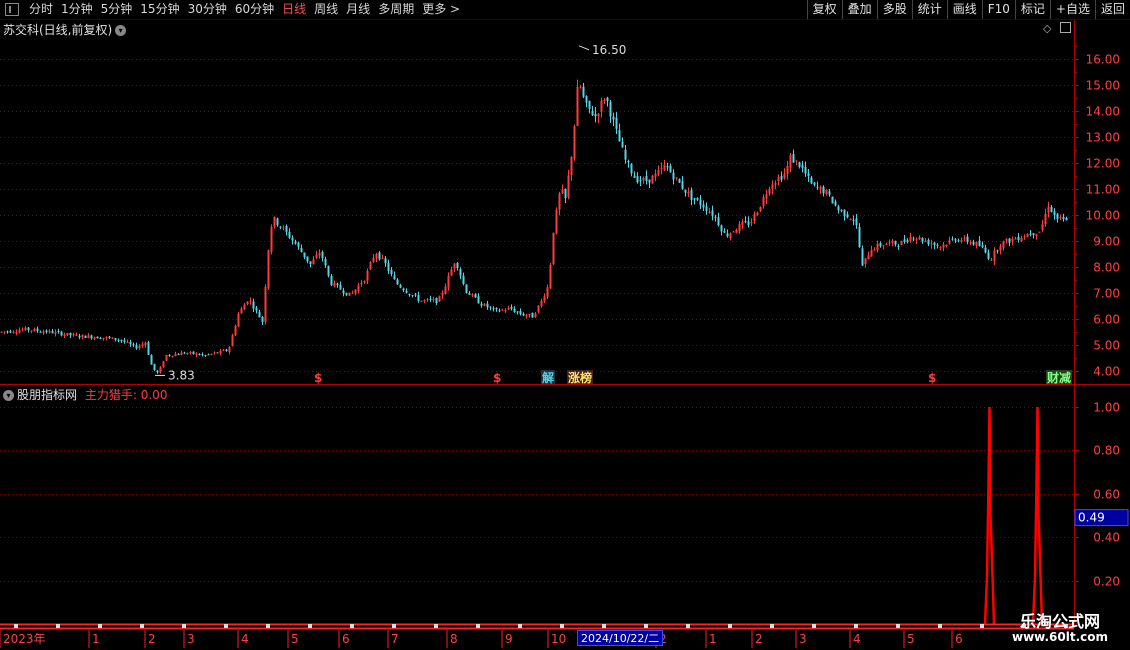 This screenshot has height=650, width=1130. What do you see at coordinates (1103, 60) in the screenshot?
I see `price-tick-label: 16.00` at bounding box center [1103, 60].